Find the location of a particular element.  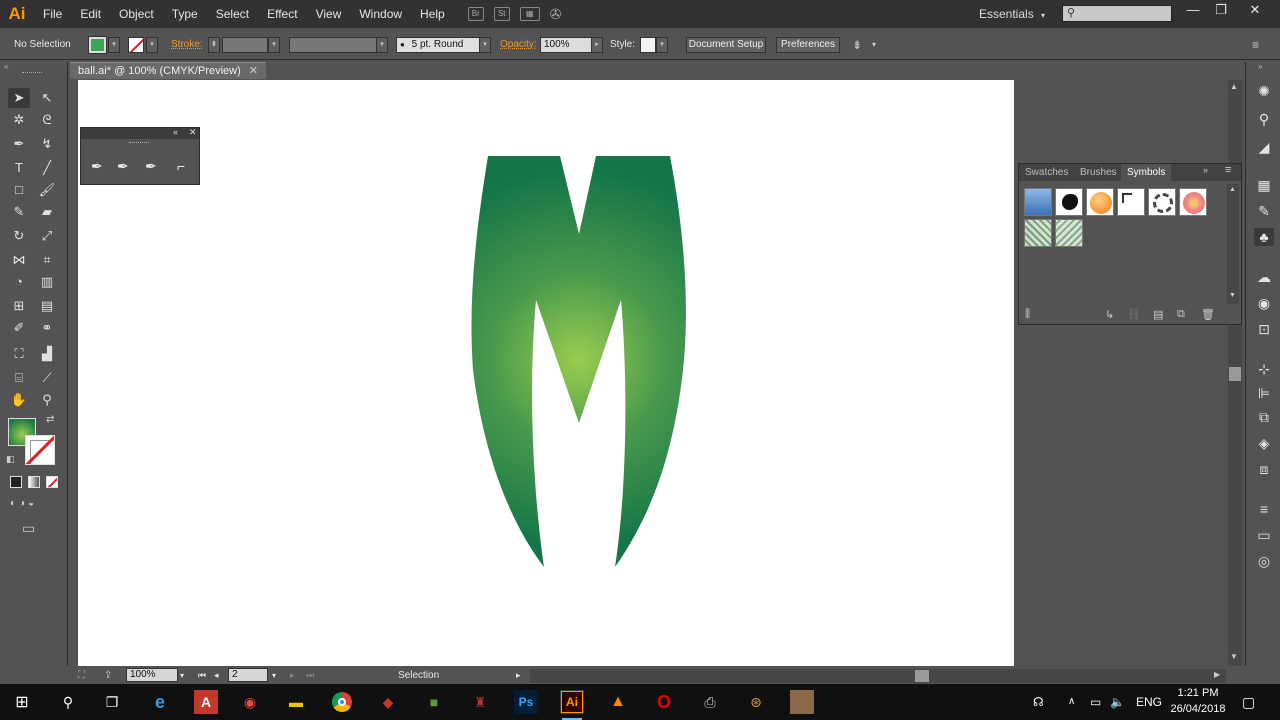

stroke-weight-dropdown: ▾ is located at coordinates (274, 45).